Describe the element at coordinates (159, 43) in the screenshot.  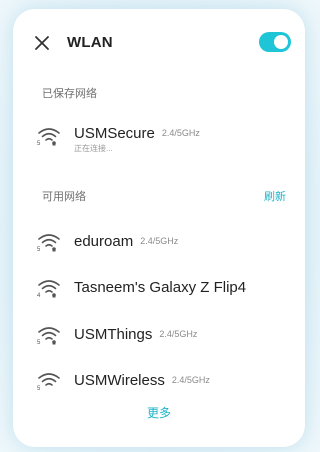
I see `header: WLAN` at that location.